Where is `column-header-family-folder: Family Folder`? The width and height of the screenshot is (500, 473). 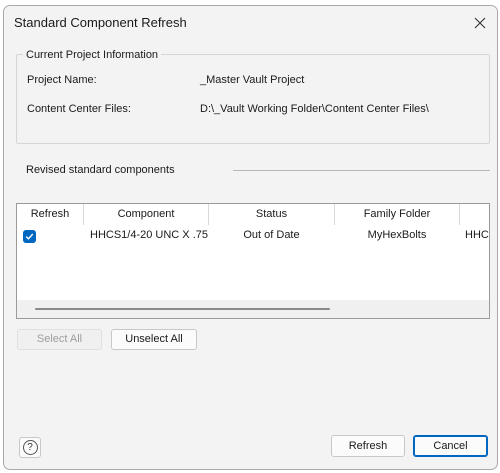
column-header-family-folder: Family Folder is located at coordinates (397, 214).